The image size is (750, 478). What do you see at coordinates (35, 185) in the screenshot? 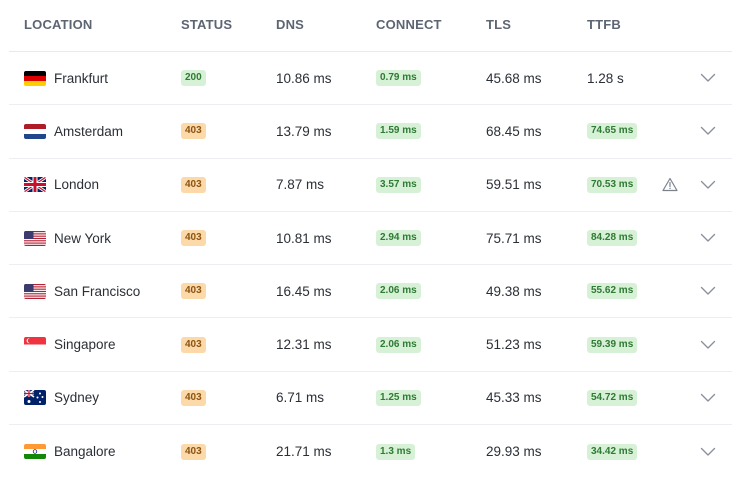
I see `flag-gb-icon` at bounding box center [35, 185].